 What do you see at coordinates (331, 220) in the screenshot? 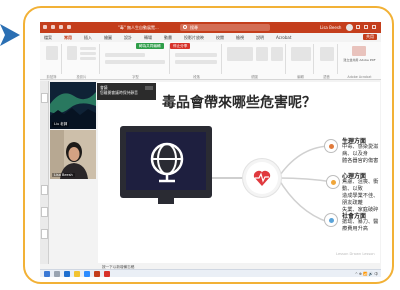
I see `people-icon` at bounding box center [331, 220].